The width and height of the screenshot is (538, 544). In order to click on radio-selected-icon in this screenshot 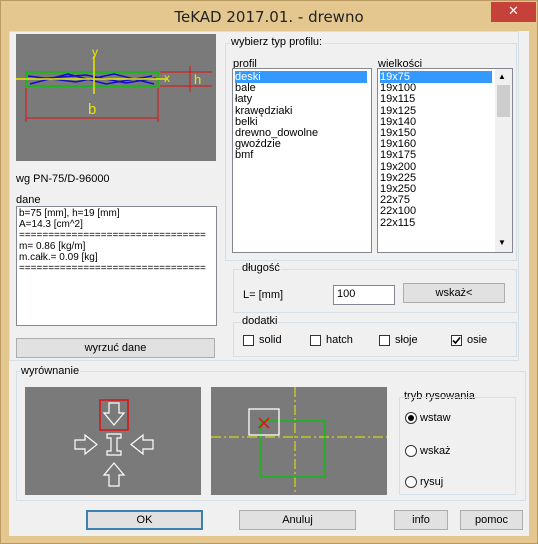, I will do `click(411, 418)`.